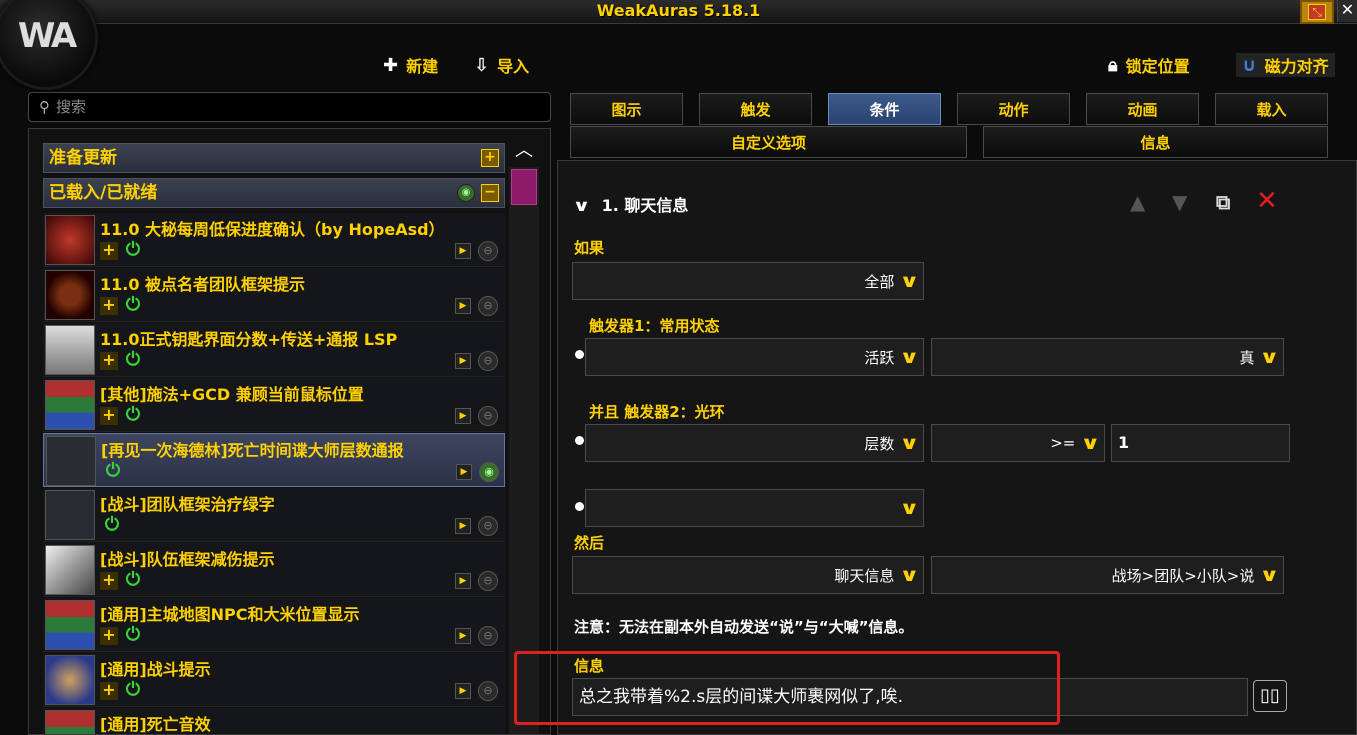 The image size is (1357, 735). I want to click on chevron-up-icon: ︿, so click(524, 150).